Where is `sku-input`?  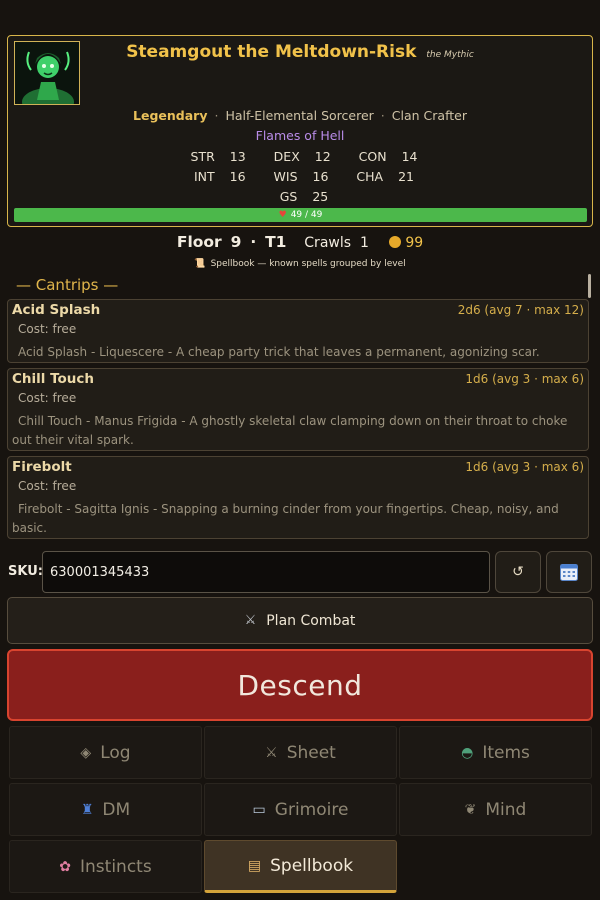
sku-input is located at coordinates (266, 572).